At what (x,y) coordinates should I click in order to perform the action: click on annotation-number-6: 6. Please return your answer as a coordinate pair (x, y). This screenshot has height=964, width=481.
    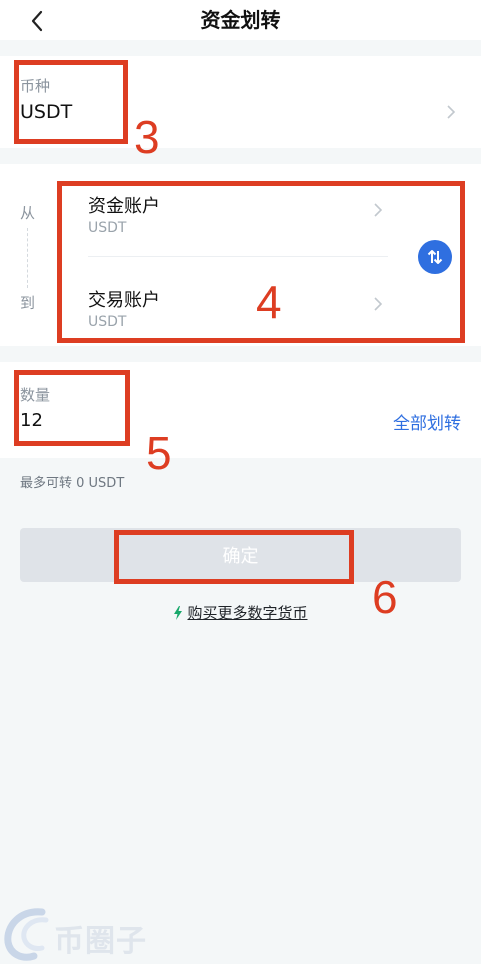
    Looking at the image, I should click on (385, 597).